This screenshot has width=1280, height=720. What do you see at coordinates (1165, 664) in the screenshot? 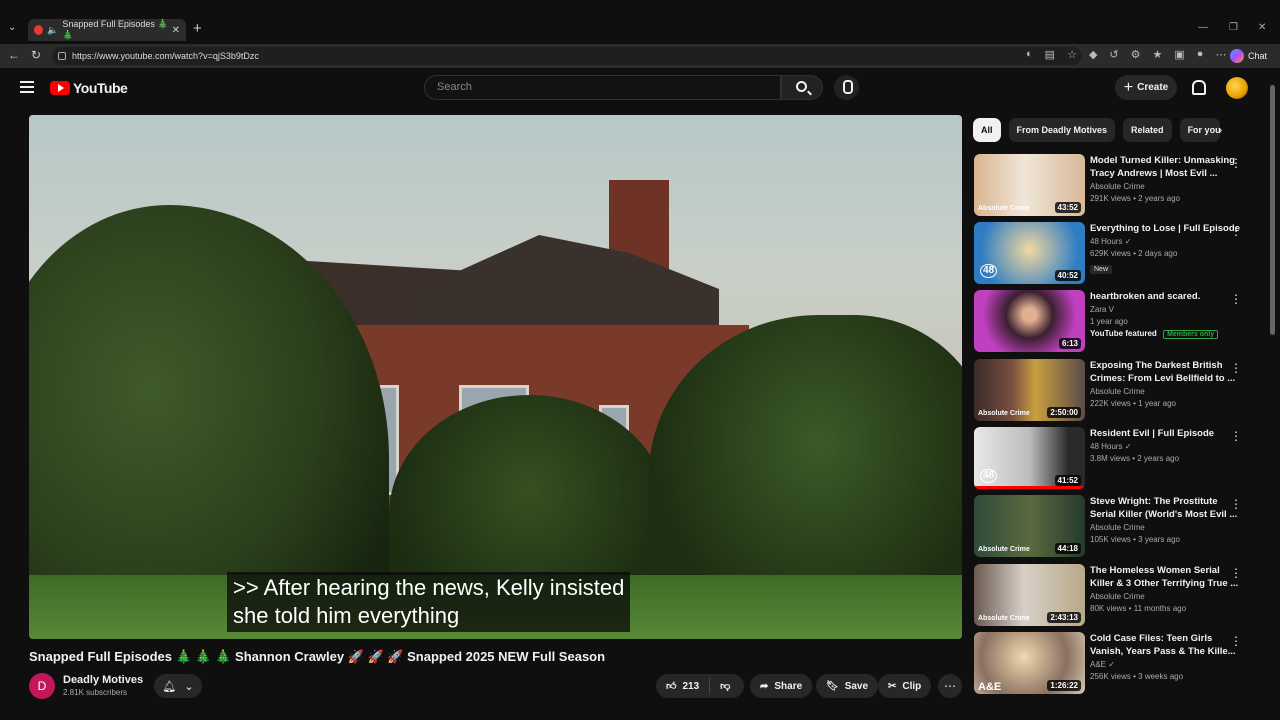
I see `recommendation-channel: A&E ✓` at bounding box center [1165, 664].